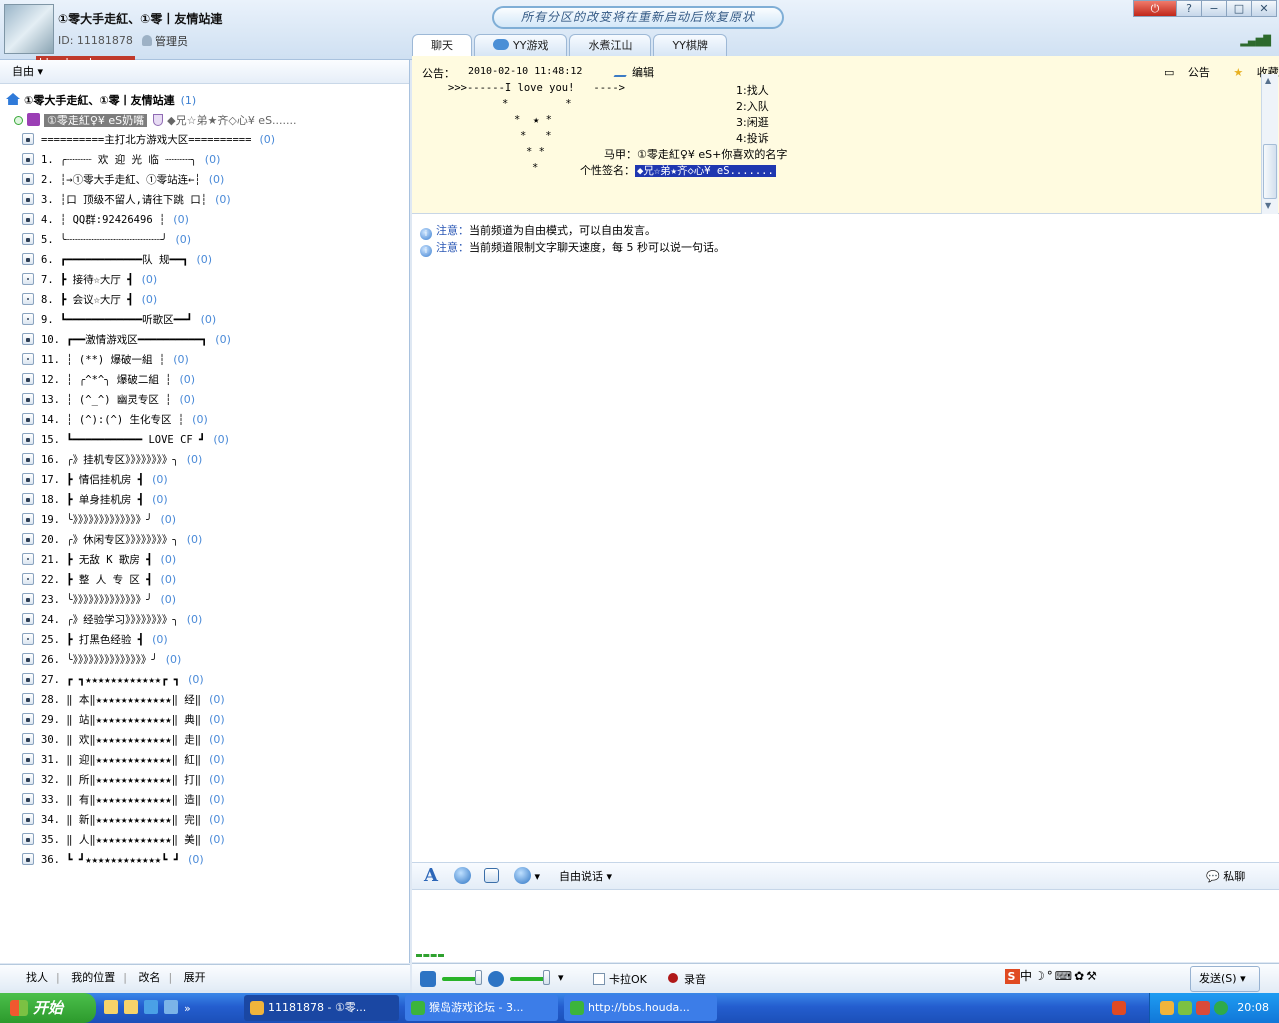  I want to click on admin-badge-icon, so click(158, 120).